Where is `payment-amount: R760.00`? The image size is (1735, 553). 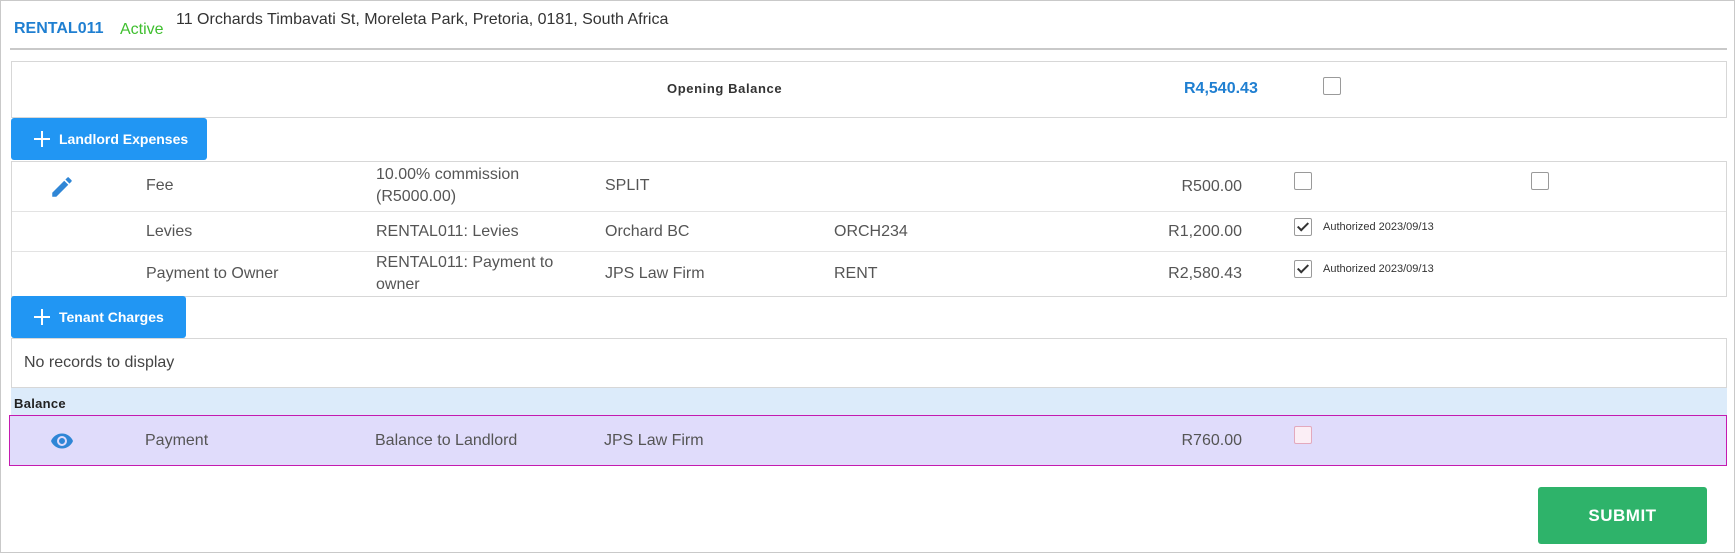
payment-amount: R760.00 is located at coordinates (1212, 440).